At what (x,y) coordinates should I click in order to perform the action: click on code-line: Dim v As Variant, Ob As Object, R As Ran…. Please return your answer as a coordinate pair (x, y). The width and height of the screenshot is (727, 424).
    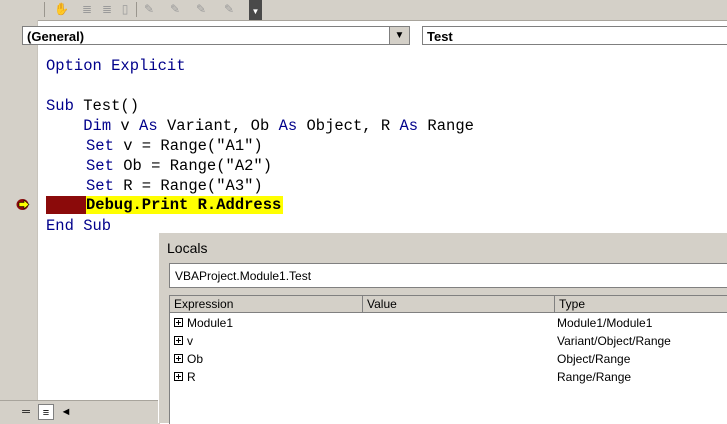
    Looking at the image, I should click on (260, 126).